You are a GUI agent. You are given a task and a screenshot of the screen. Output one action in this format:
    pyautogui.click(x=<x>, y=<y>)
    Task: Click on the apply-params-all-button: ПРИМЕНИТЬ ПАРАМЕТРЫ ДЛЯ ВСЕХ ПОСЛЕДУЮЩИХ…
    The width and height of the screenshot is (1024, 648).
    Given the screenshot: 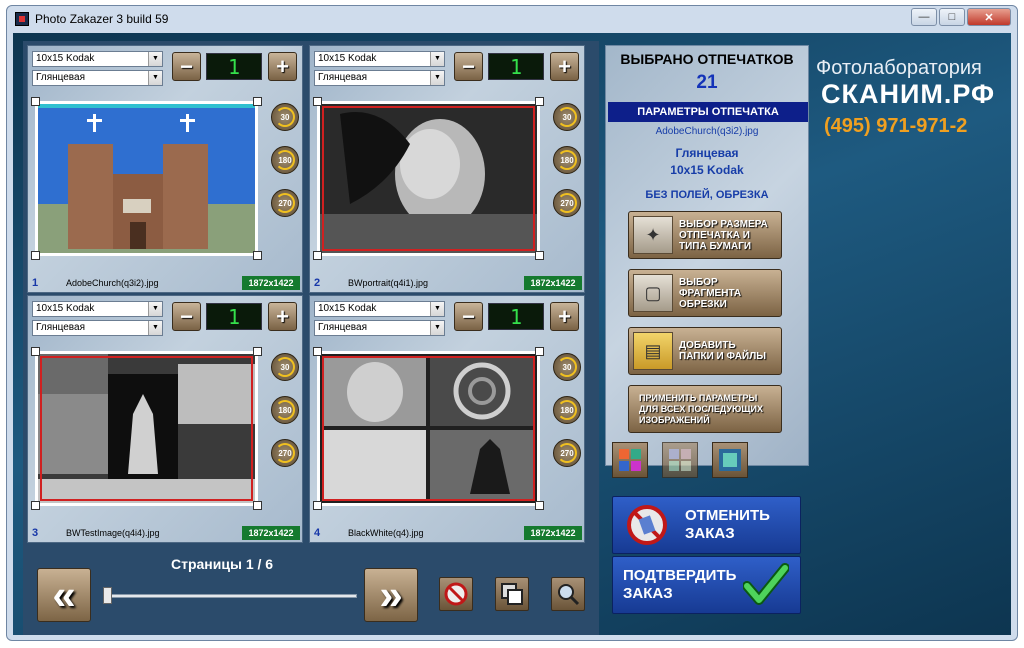 What is the action you would take?
    pyautogui.click(x=705, y=409)
    